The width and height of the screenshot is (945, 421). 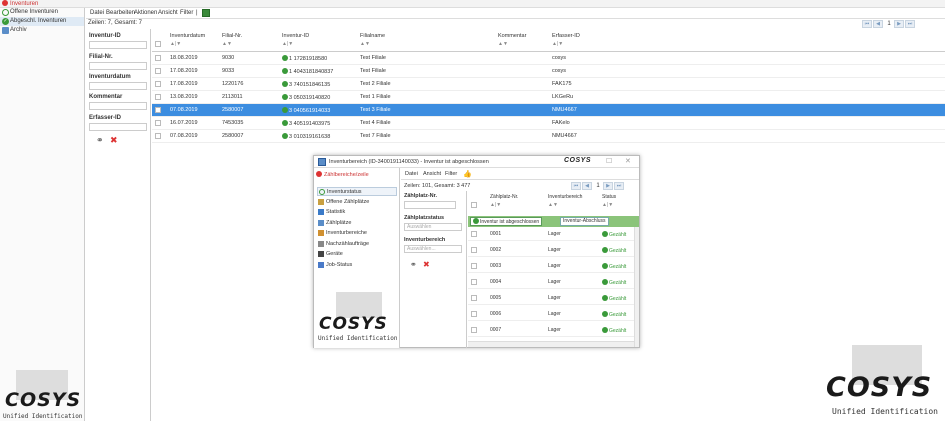 I want to click on filter-inventory-date-input, so click(x=118, y=86).